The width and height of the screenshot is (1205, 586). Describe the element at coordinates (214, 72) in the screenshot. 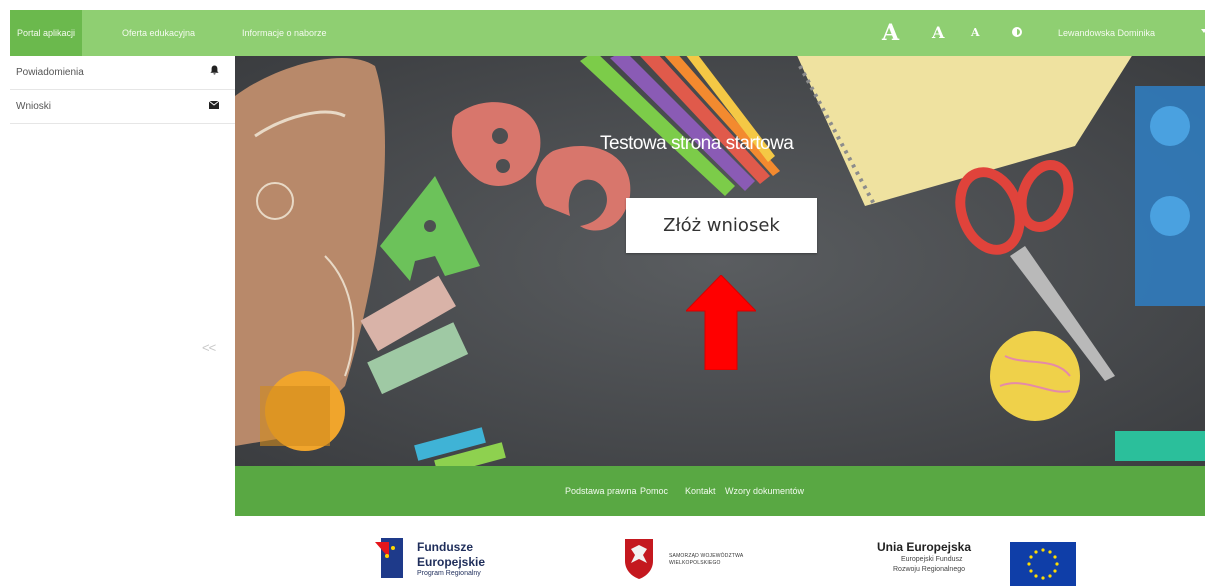

I see `bell-icon` at that location.